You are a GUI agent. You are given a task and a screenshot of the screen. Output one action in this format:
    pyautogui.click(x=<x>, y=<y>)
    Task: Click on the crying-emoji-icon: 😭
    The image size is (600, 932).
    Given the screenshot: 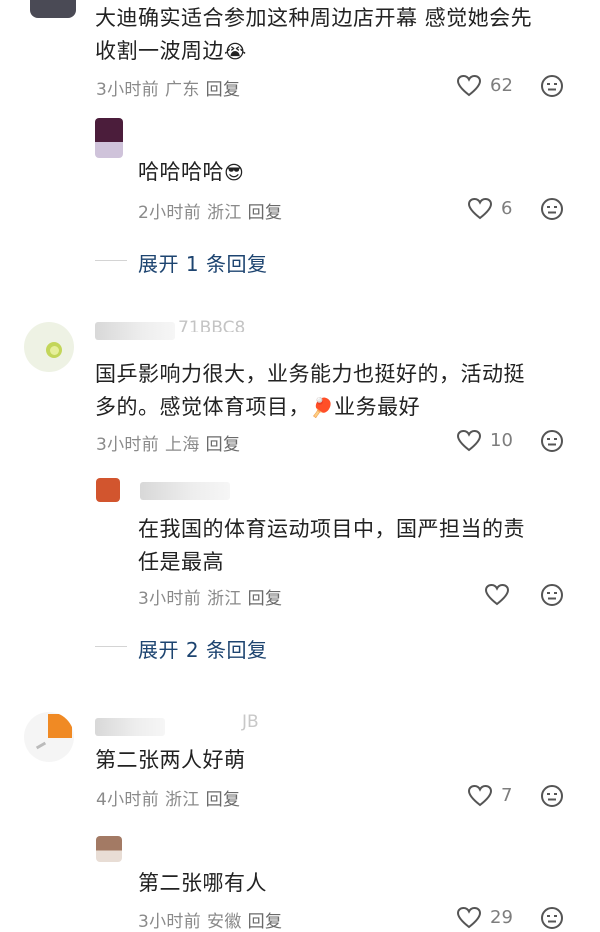 What is the action you would take?
    pyautogui.click(x=235, y=52)
    